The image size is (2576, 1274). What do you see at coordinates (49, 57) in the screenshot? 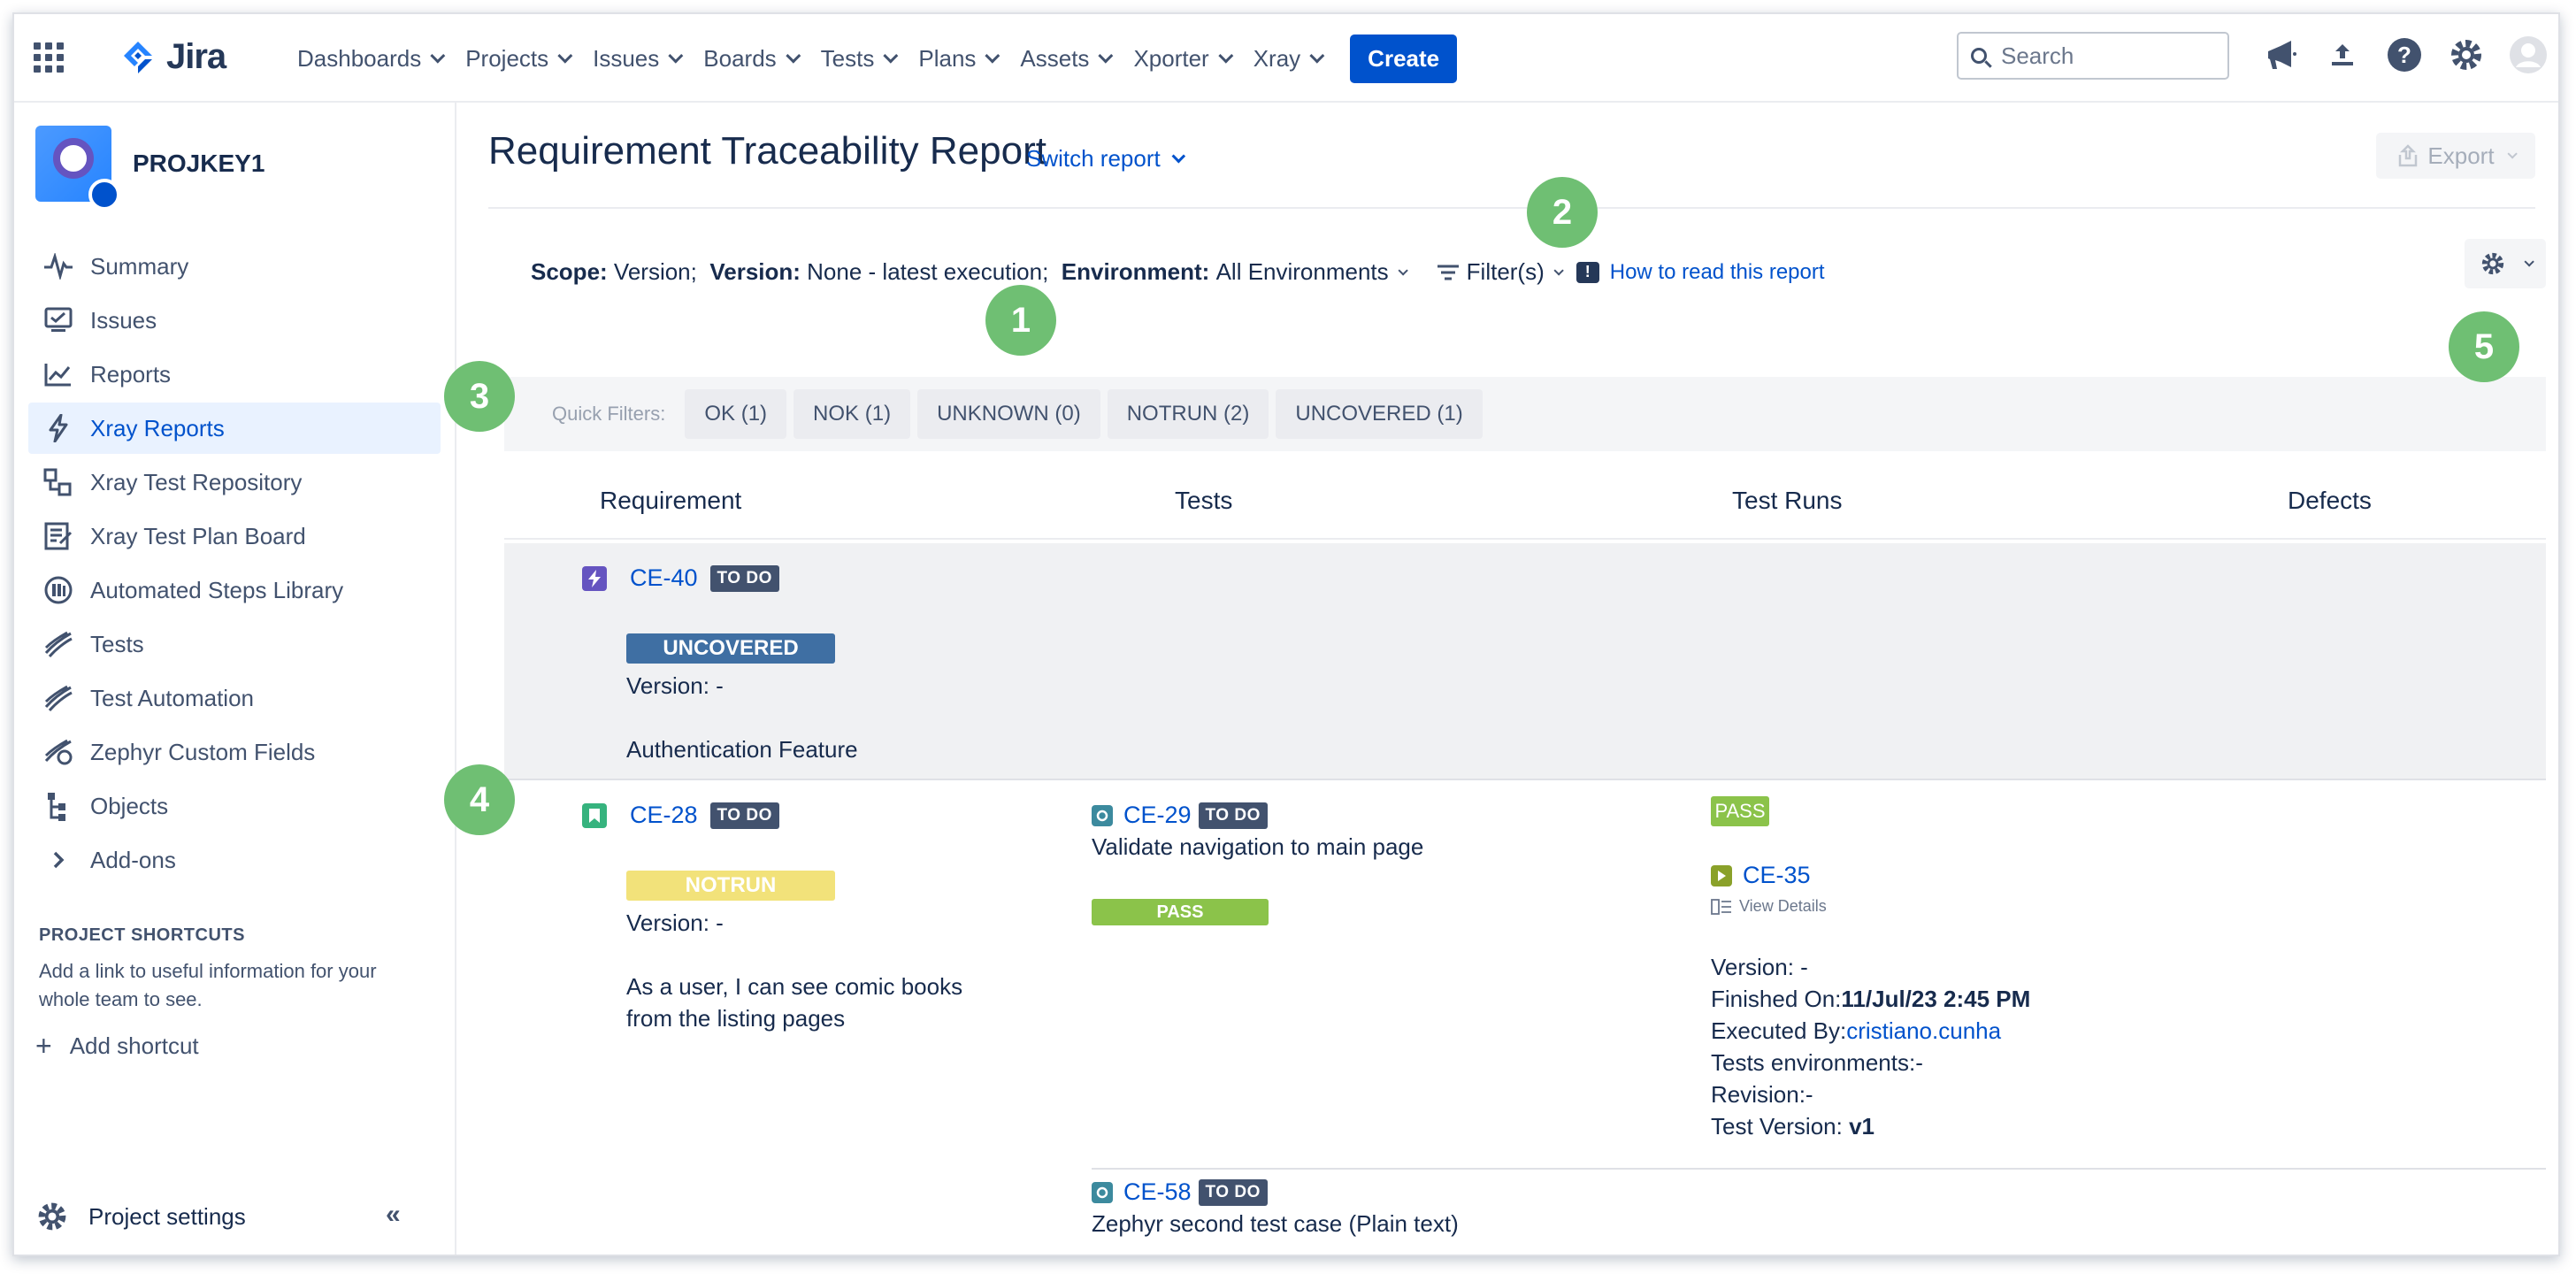
I see `app-switcher-icon` at bounding box center [49, 57].